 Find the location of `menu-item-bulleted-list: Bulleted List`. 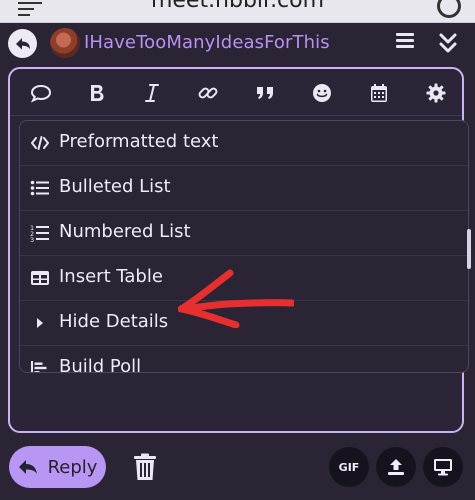

menu-item-bulleted-list: Bulleted List is located at coordinates (244, 188).